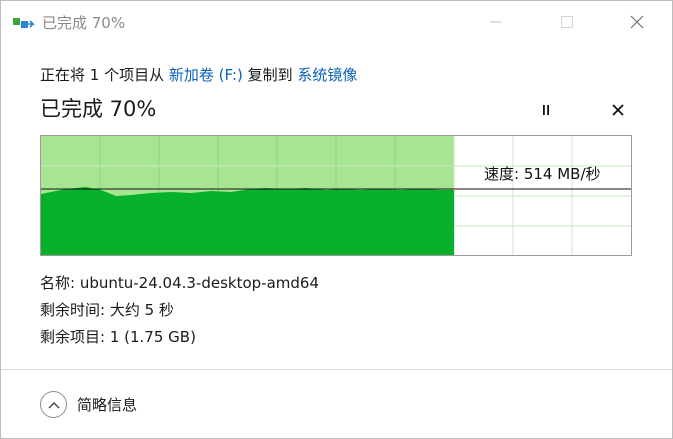 The height and width of the screenshot is (439, 673). Describe the element at coordinates (206, 75) in the screenshot. I see `source-link: 新加卷 (F:)` at that location.